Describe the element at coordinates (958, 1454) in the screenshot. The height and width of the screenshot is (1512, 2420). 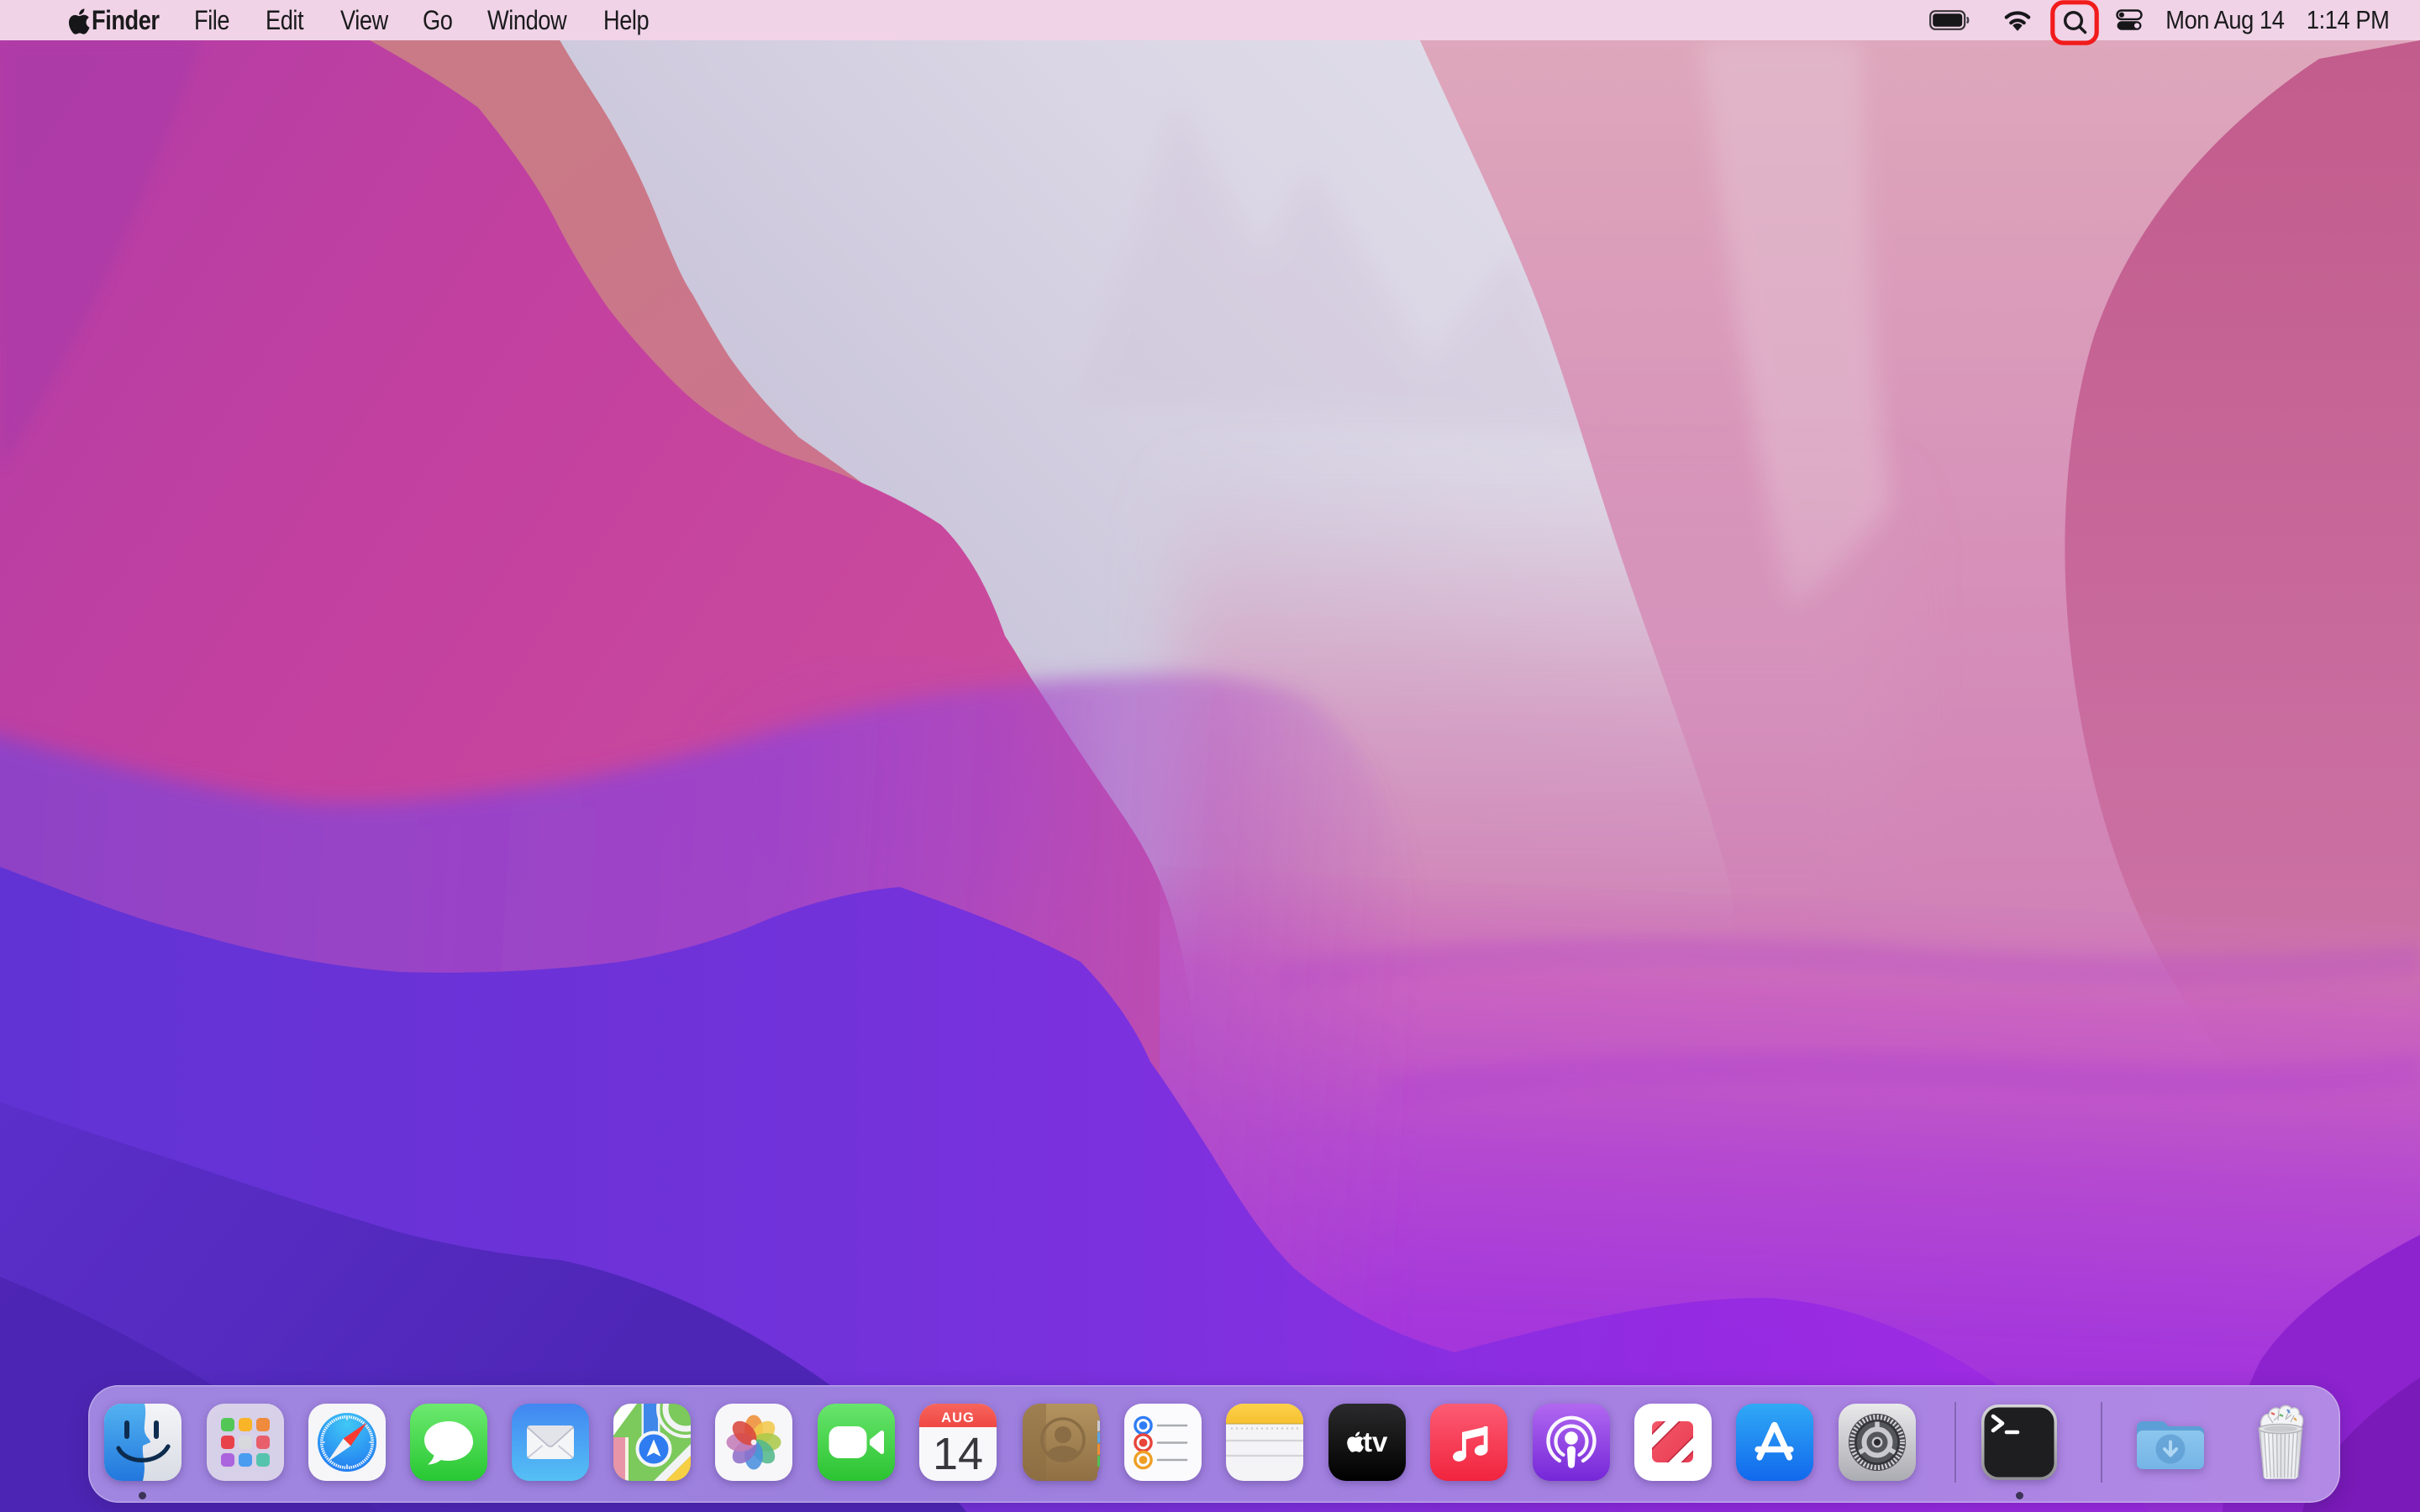
I see `svg-text: 14` at that location.